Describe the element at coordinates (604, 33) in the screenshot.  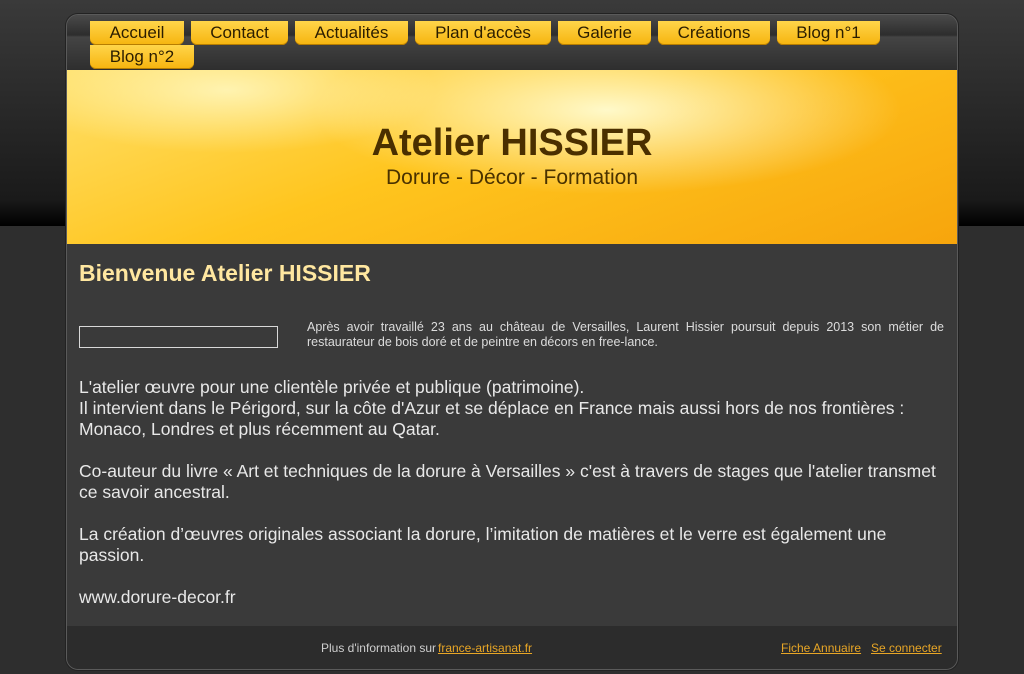
I see `nav-item-galerie: Galerie` at that location.